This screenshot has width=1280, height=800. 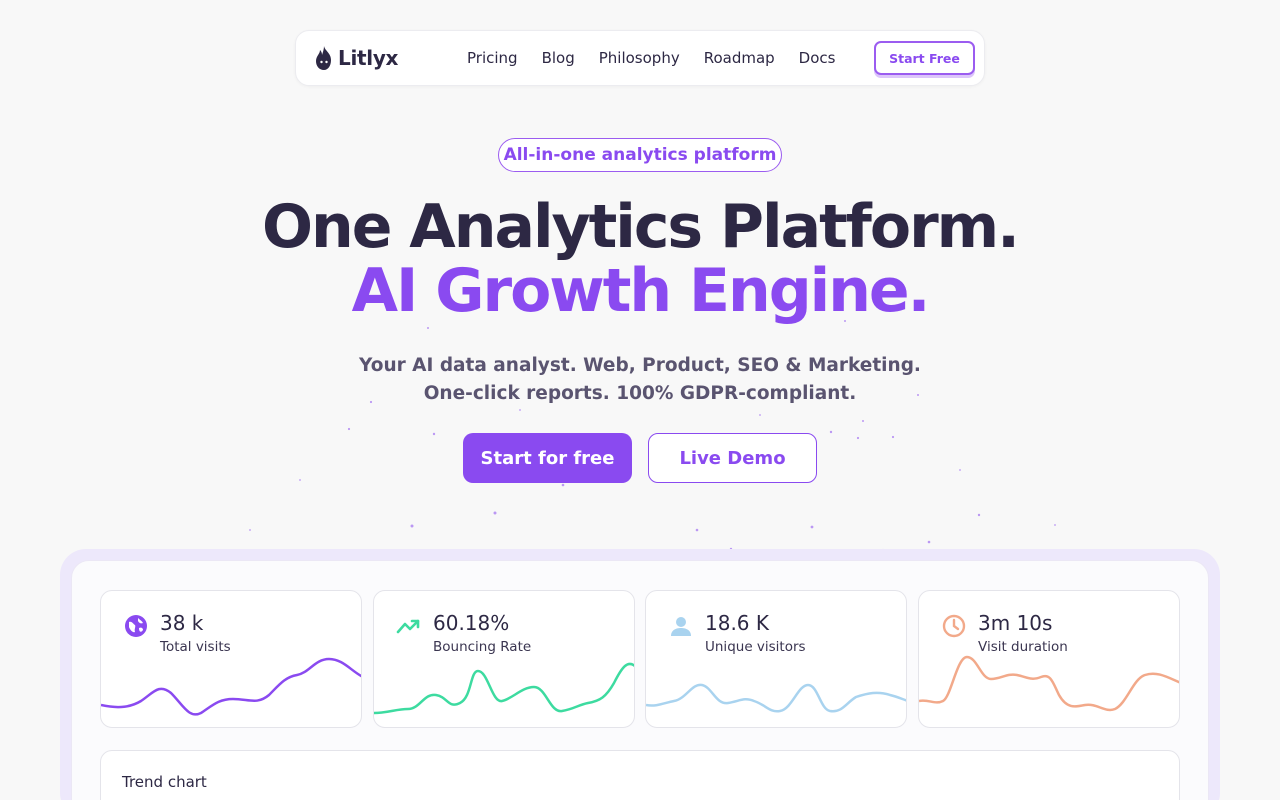 I want to click on stat-card-visit-duration: 3m 10s Visit duration, so click(x=1049, y=659).